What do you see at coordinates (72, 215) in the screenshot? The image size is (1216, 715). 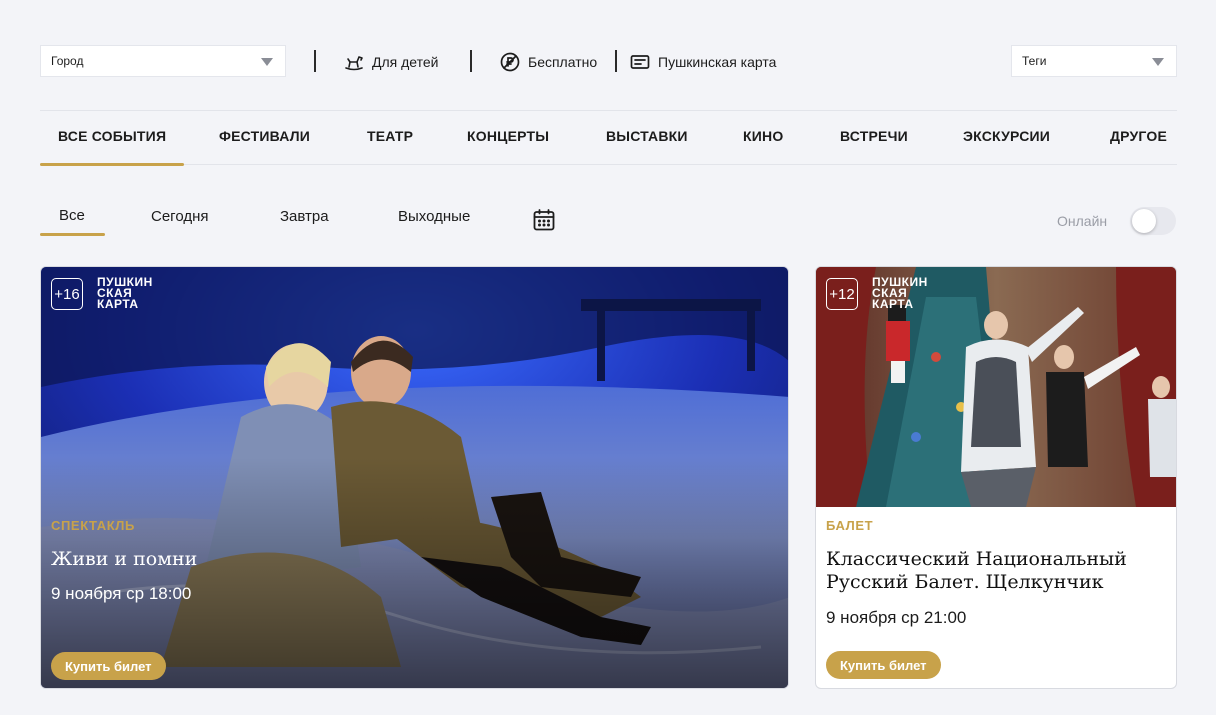 I see `date-filter-all: Все` at bounding box center [72, 215].